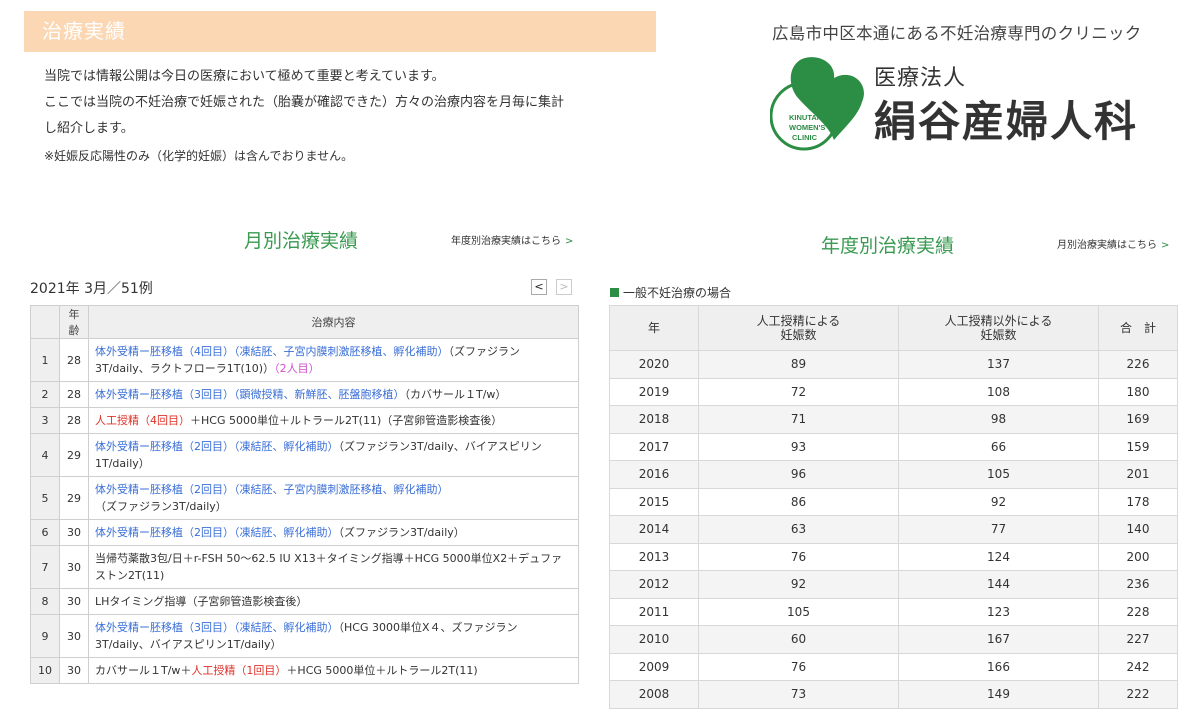 The height and width of the screenshot is (709, 1200). I want to click on cell-year: 2015, so click(654, 501).